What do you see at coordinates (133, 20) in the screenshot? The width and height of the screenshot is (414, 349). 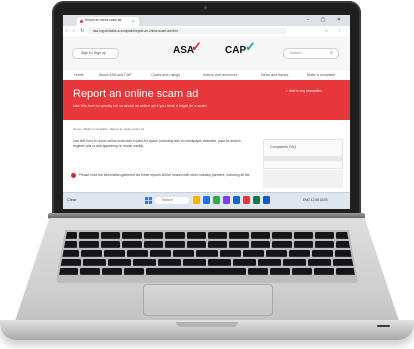 I see `close-tab-icon: ×` at bounding box center [133, 20].